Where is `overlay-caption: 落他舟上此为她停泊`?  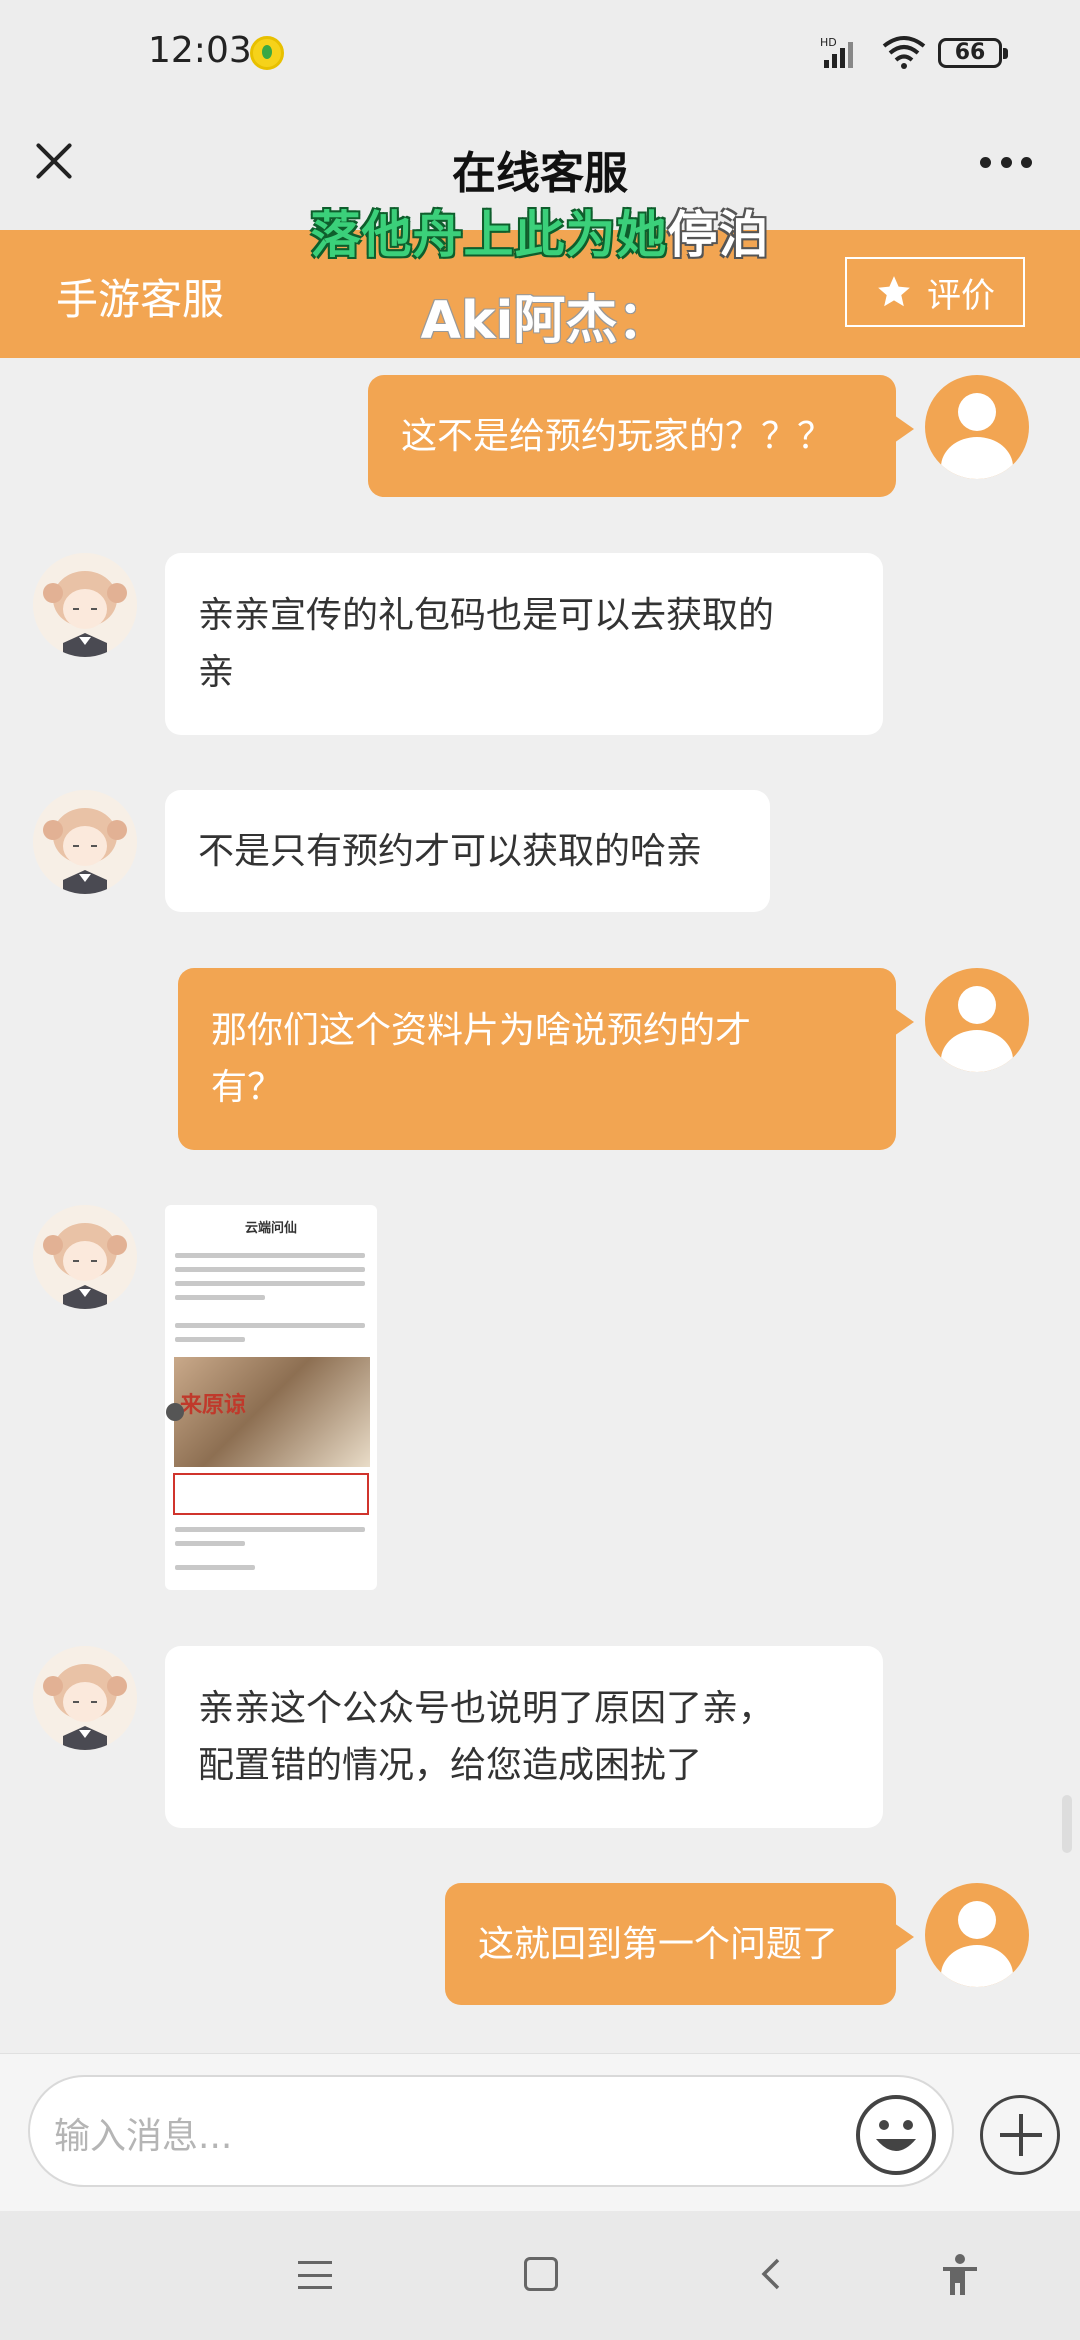 overlay-caption: 落他舟上此为她停泊 is located at coordinates (540, 231).